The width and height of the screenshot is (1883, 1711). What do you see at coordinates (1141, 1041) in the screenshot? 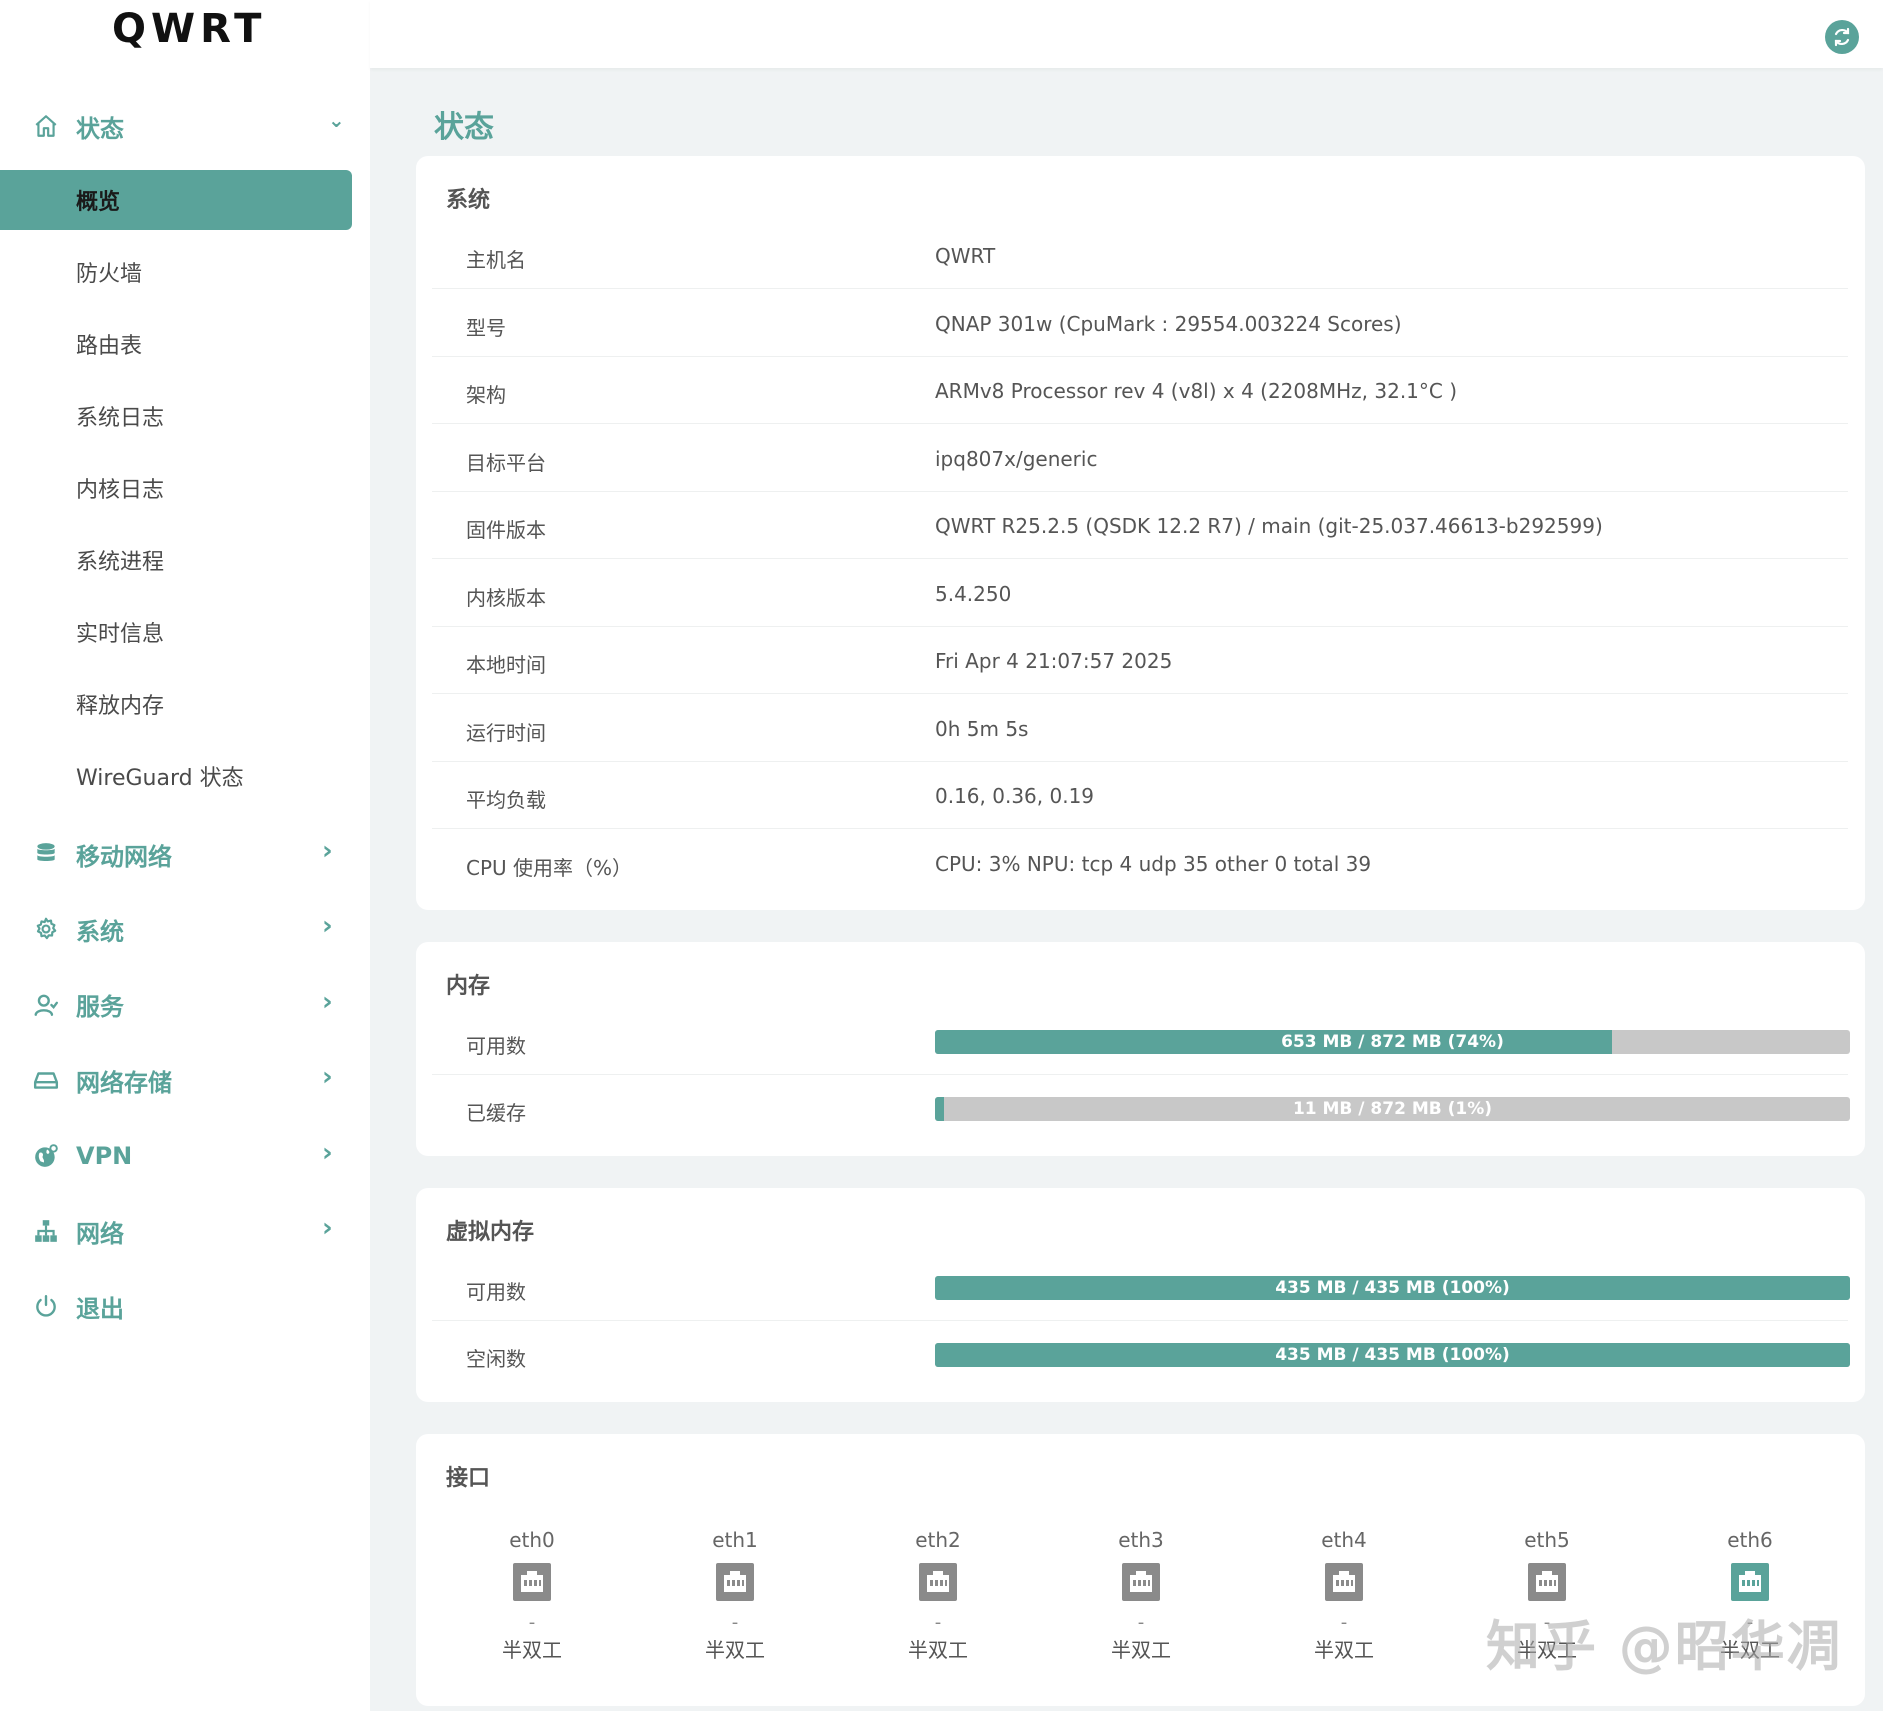
I see `table-row: 可用数 653 MB / 872 MB (74%)` at bounding box center [1141, 1041].